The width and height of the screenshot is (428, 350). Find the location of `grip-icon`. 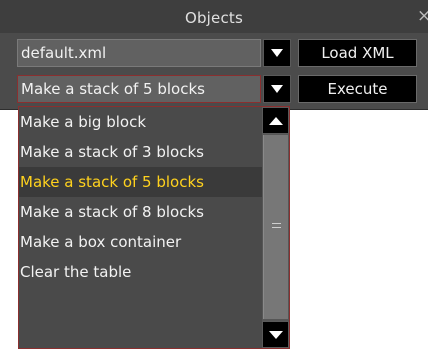

grip-icon is located at coordinates (276, 225).